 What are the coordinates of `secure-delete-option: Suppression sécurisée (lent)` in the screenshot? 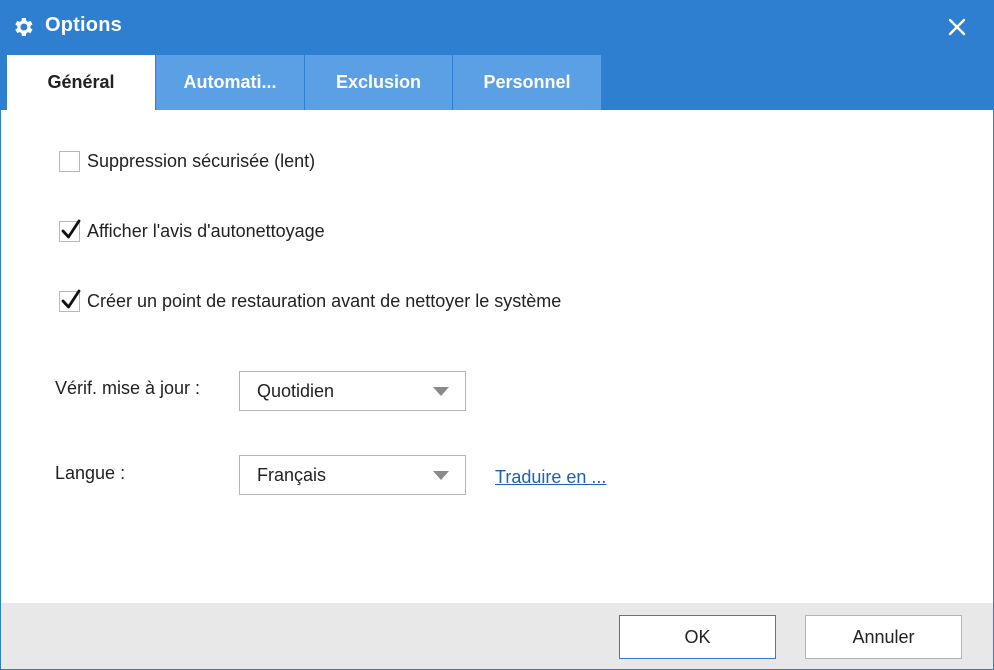 It's located at (187, 161).